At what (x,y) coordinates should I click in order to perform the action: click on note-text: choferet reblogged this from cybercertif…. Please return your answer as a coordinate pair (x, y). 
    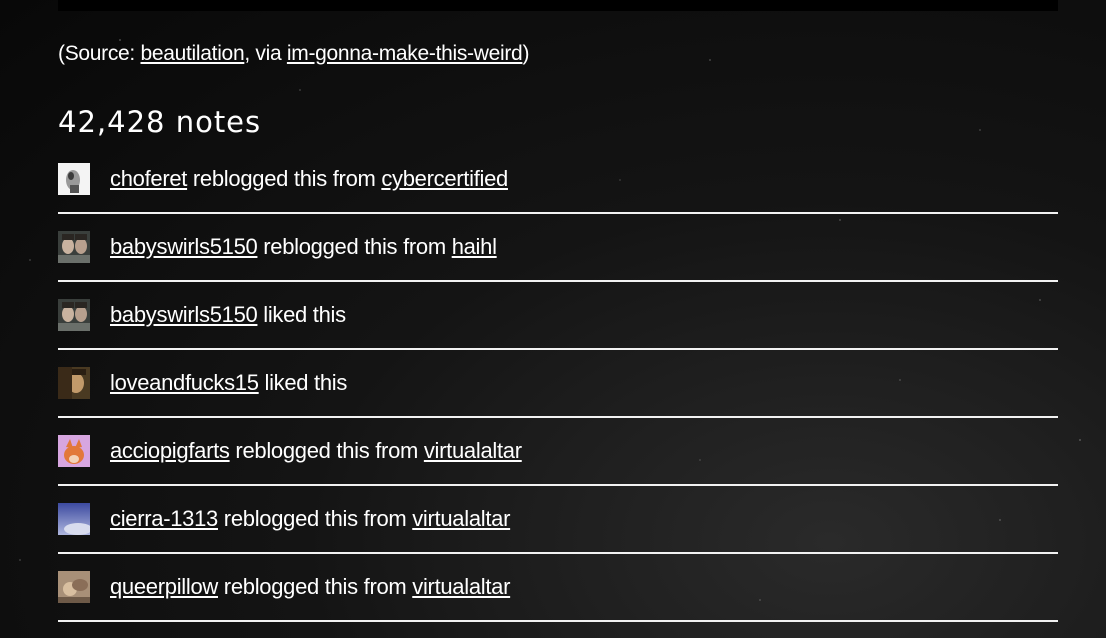
    Looking at the image, I should click on (309, 179).